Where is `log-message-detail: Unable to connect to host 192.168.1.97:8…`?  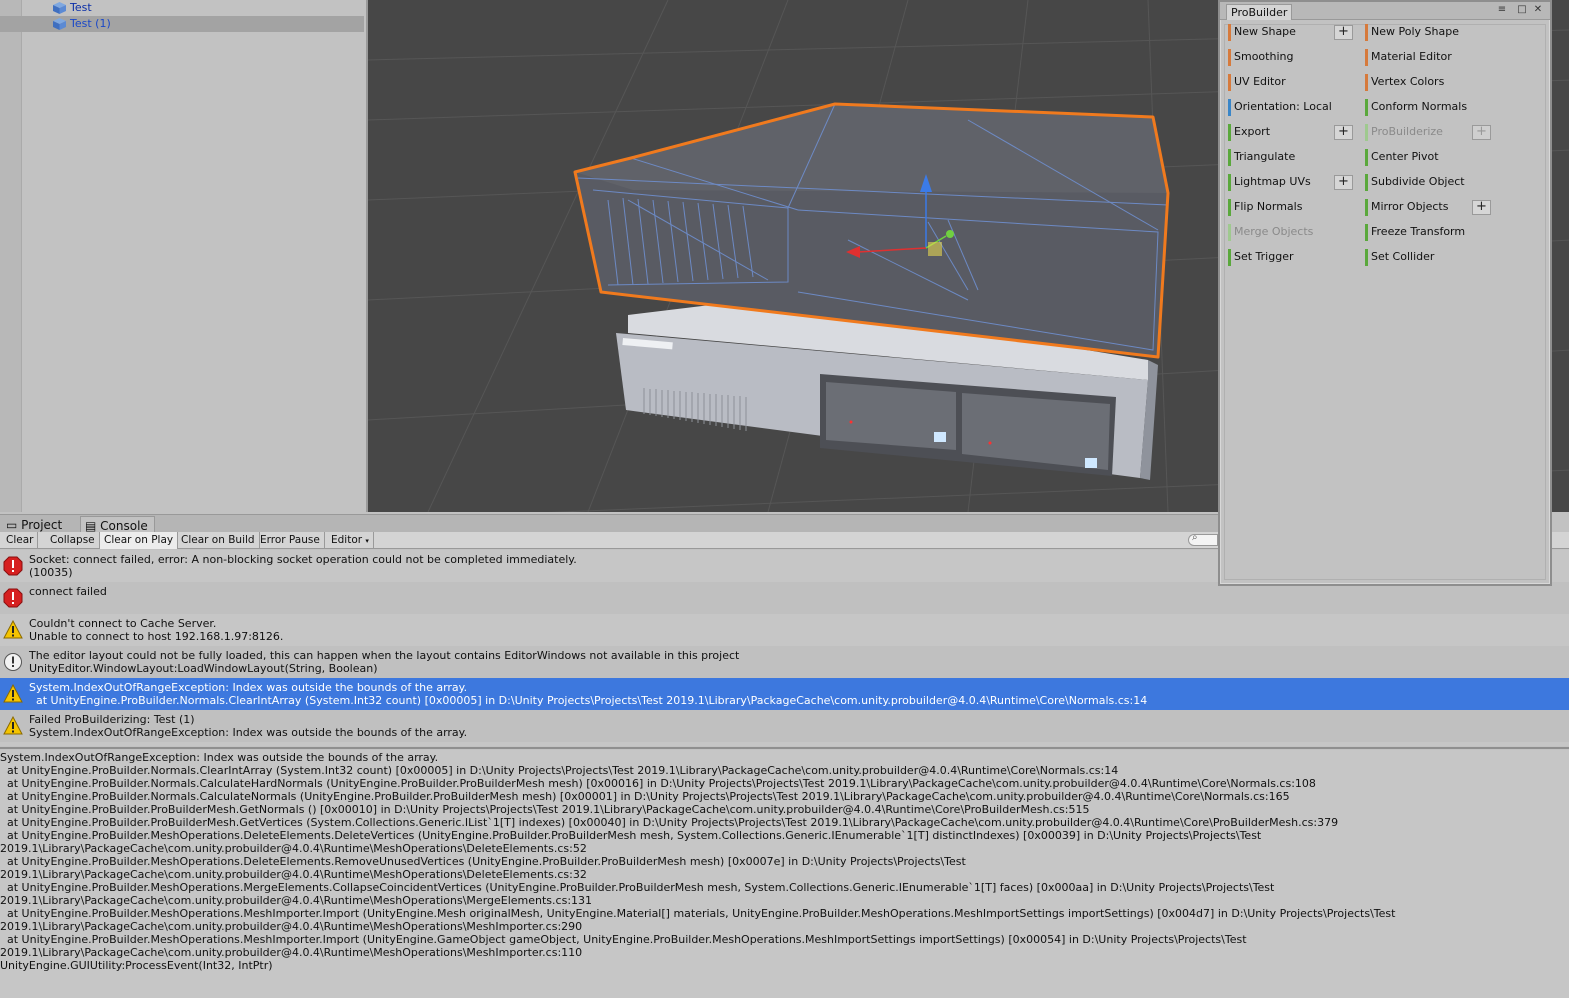
log-message-detail: Unable to connect to host 192.168.1.97:8… is located at coordinates (156, 636).